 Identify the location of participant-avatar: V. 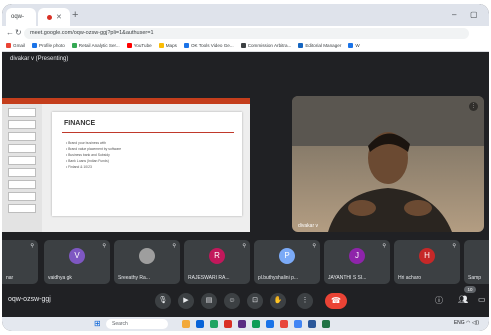
(77, 256).